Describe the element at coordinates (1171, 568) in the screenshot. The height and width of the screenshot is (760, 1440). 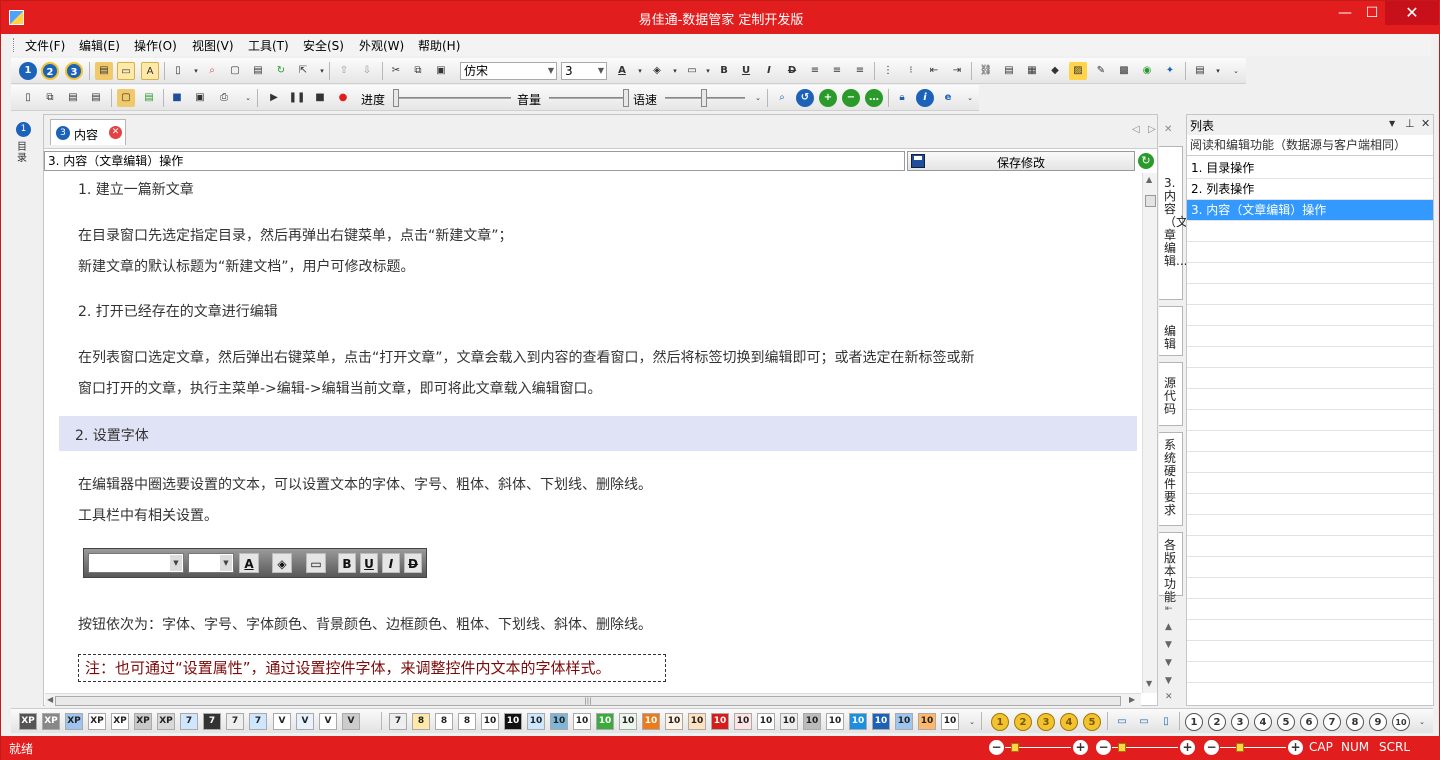
I see `vtab-edition-features: 各版本功能` at that location.